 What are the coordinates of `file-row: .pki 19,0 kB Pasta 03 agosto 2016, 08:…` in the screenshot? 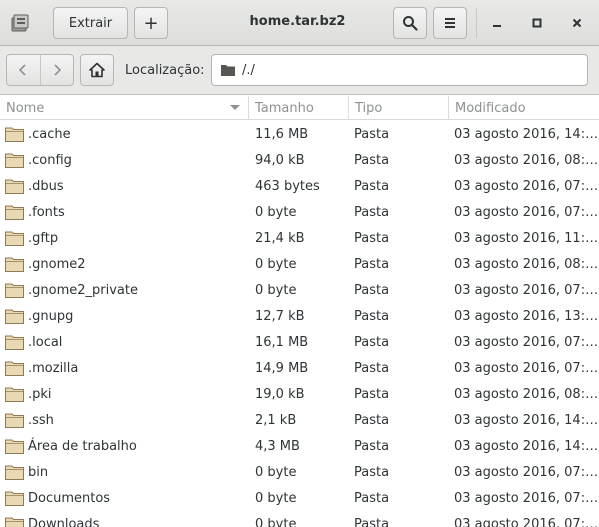 It's located at (299, 394).